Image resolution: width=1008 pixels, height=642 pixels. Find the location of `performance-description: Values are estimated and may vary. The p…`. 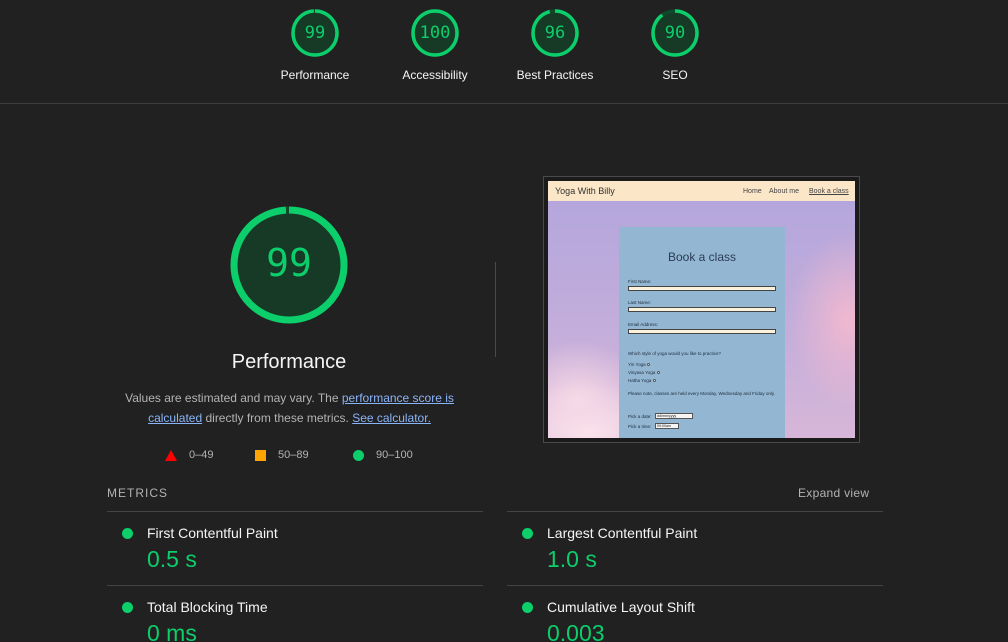

performance-description: Values are estimated and may vary. The p… is located at coordinates (289, 408).